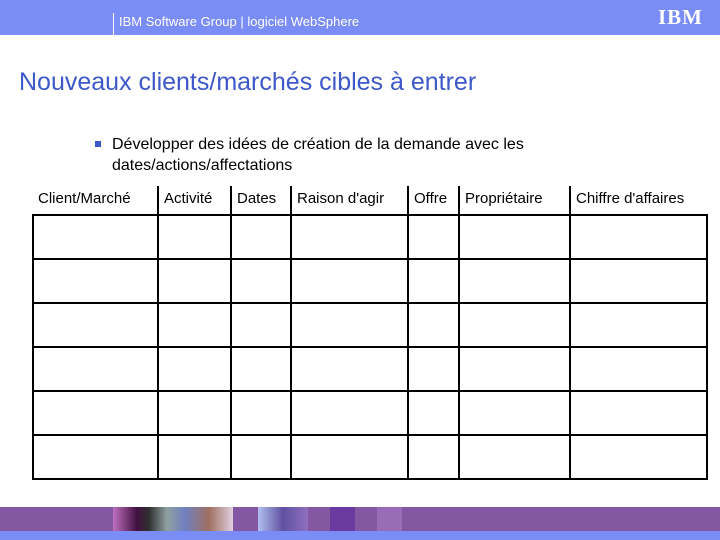 This screenshot has height=540, width=720. Describe the element at coordinates (638, 201) in the screenshot. I see `column-header: Chiffre d'affaires` at that location.